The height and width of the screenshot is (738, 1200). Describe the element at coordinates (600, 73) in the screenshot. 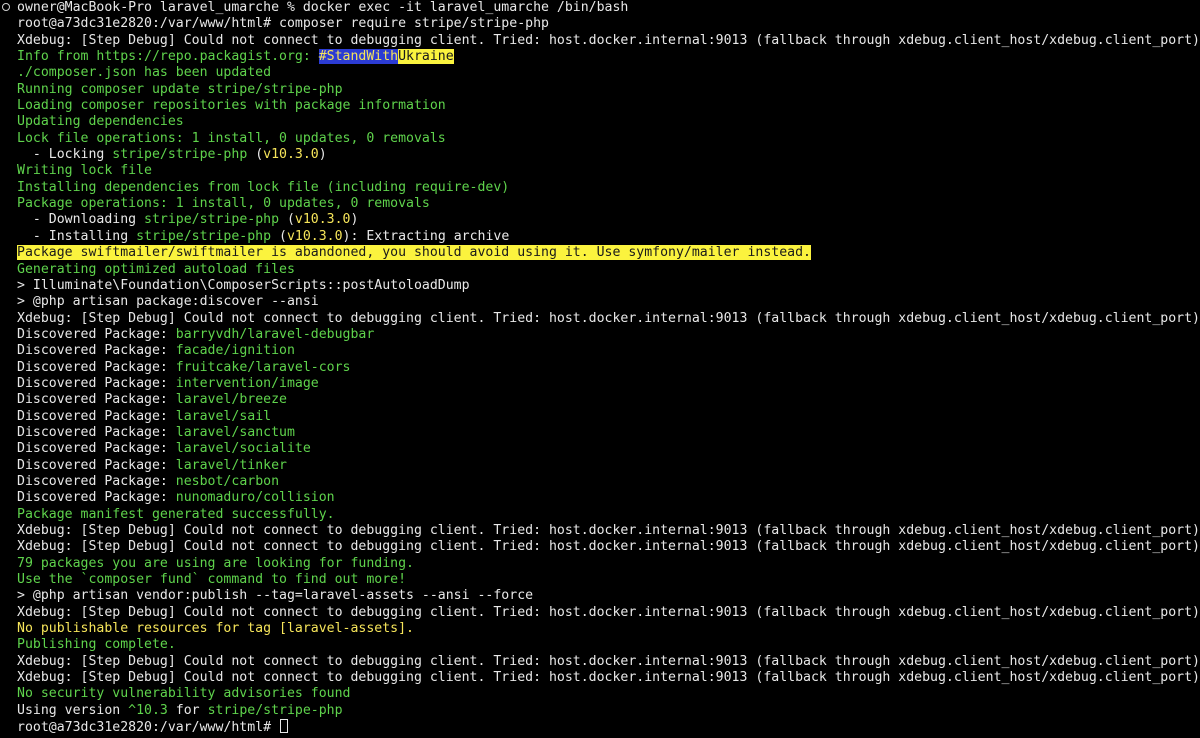

I see `output-line: ./composer.json has been updated` at that location.